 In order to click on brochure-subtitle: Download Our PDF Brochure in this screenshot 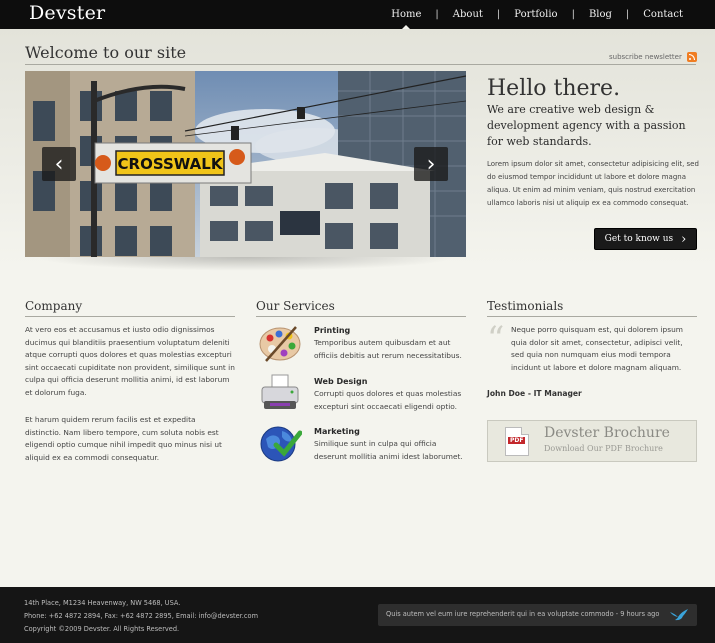, I will do `click(603, 448)`.